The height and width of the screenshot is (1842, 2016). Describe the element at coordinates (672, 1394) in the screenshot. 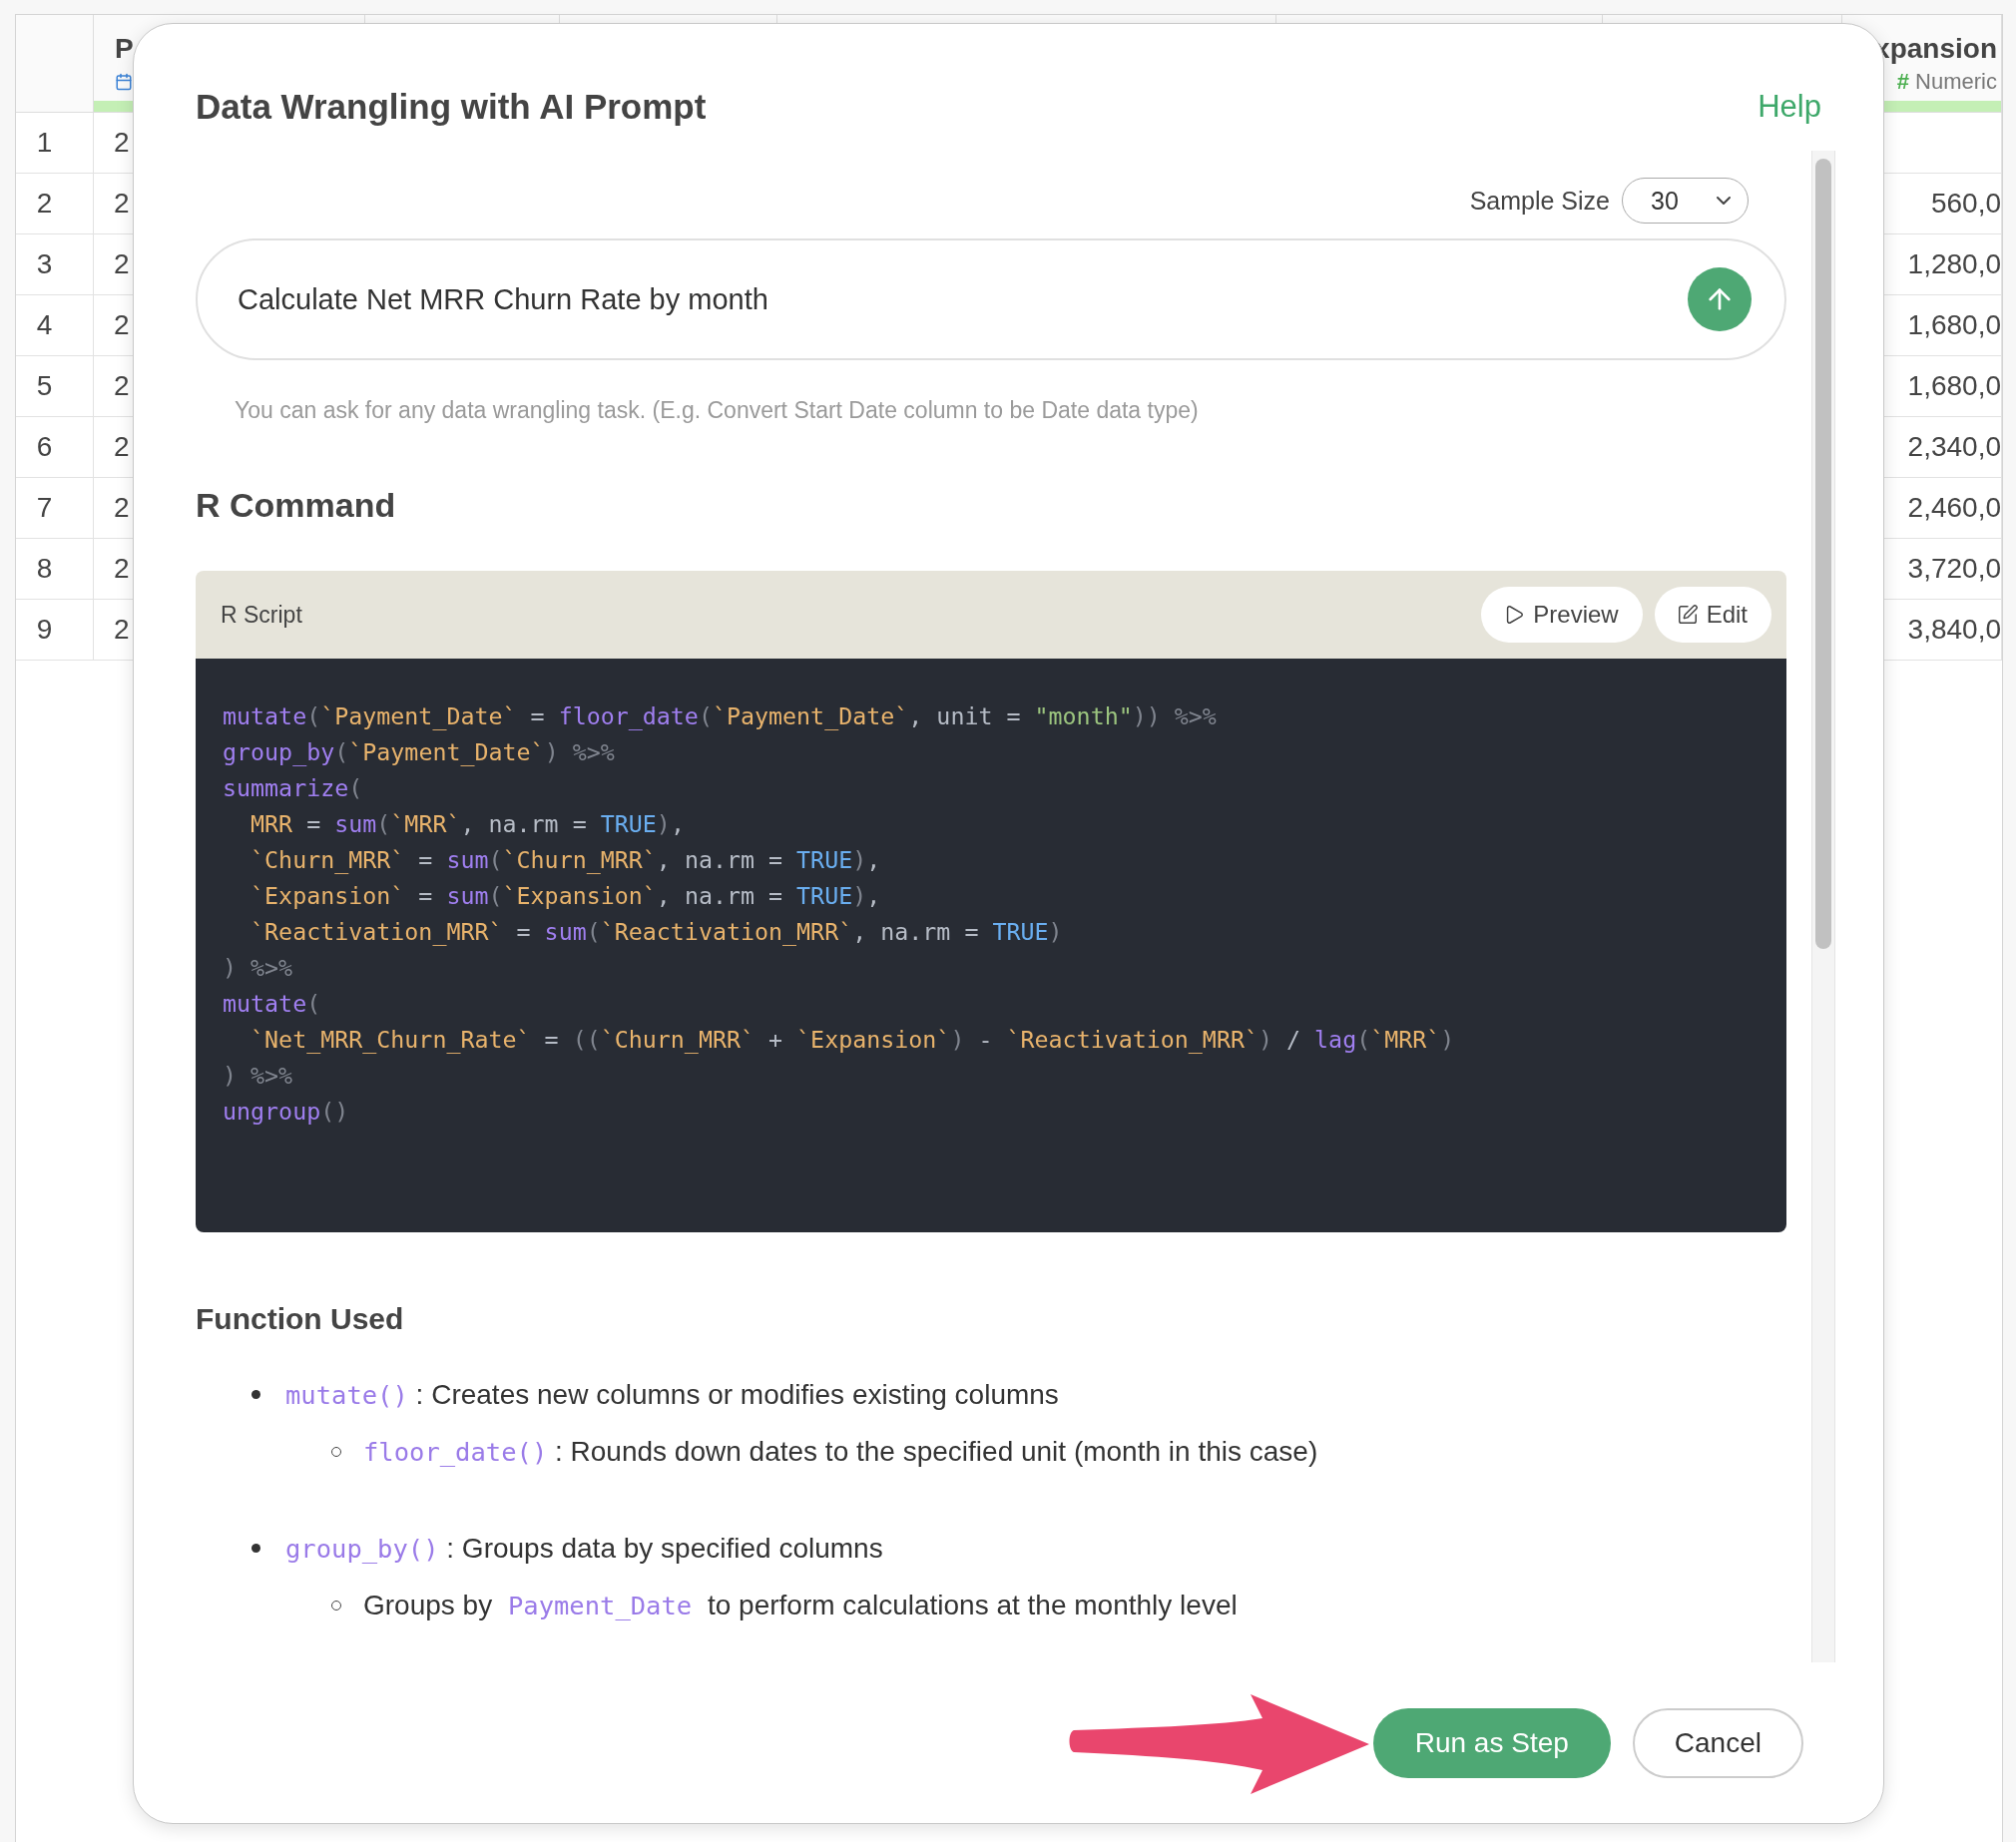

I see `list-item-text: mutate() : Creates new columns or modifies existing columns` at that location.